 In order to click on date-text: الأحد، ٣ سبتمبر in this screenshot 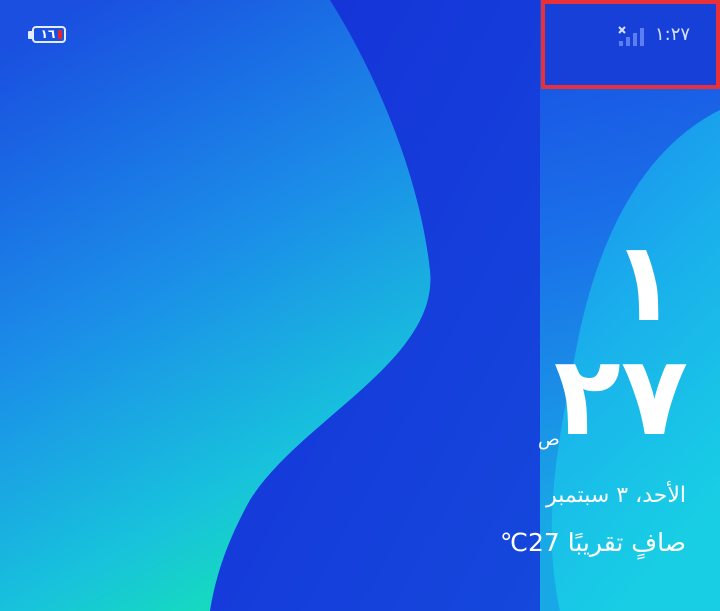, I will do `click(616, 495)`.